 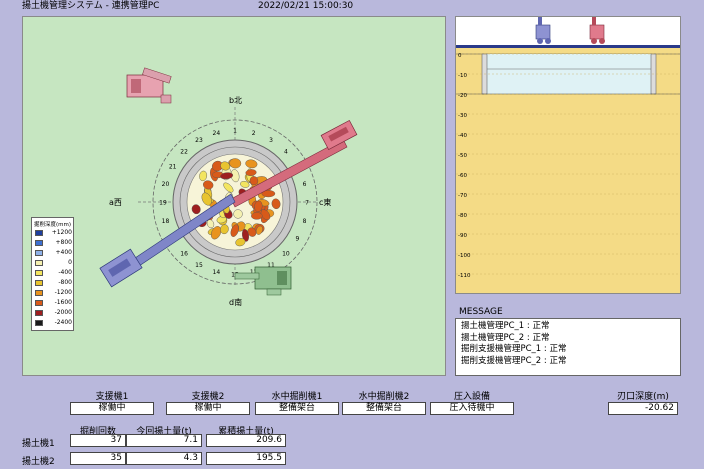 What do you see at coordinates (462, 136) in the screenshot?
I see `depth-tick-label: -40` at bounding box center [462, 136].